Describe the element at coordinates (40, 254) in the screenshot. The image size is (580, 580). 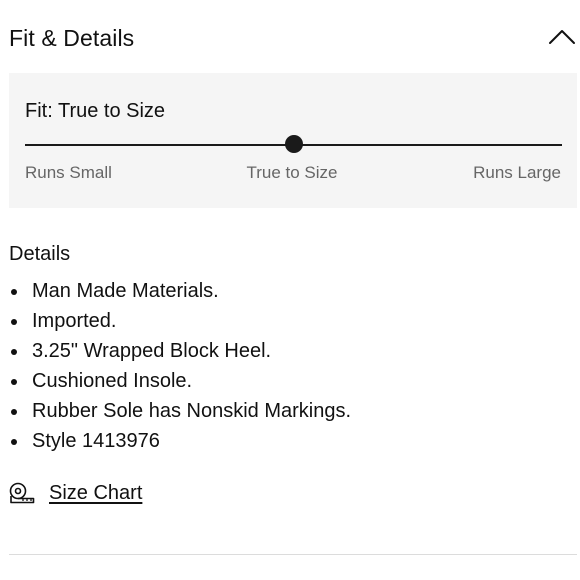
I see `details-heading: Details` at that location.